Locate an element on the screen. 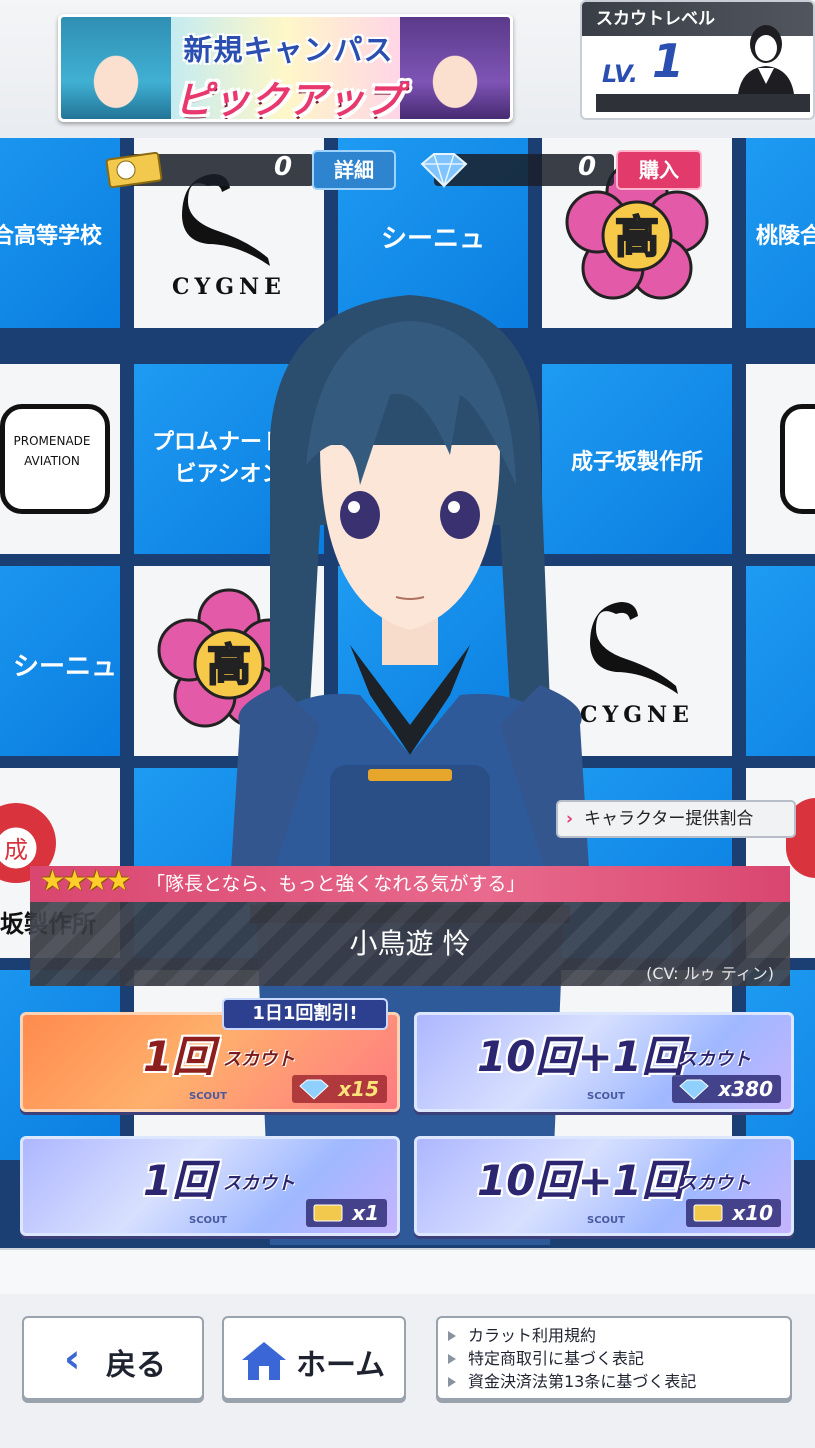  tile-cygne-jp-text: シーニュ is located at coordinates (432, 239).